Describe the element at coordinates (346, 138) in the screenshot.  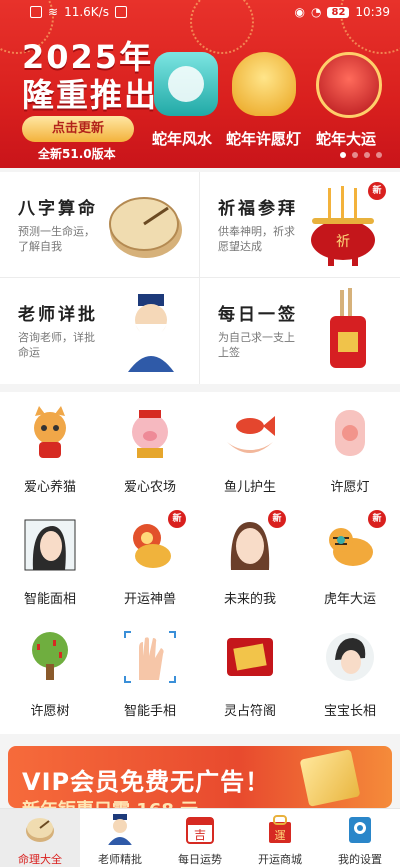
I see `promo-label-fortune: 蛇年大运` at that location.